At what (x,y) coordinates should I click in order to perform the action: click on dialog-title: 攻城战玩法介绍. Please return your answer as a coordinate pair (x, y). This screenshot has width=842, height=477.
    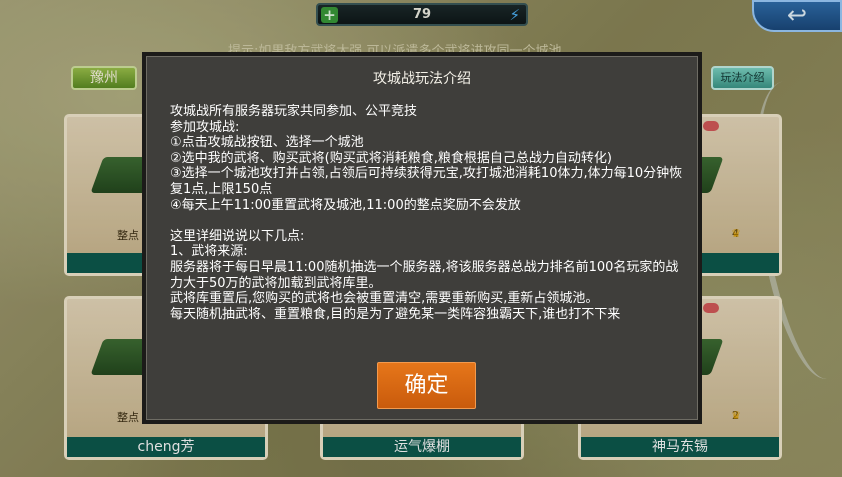
    Looking at the image, I should click on (422, 79).